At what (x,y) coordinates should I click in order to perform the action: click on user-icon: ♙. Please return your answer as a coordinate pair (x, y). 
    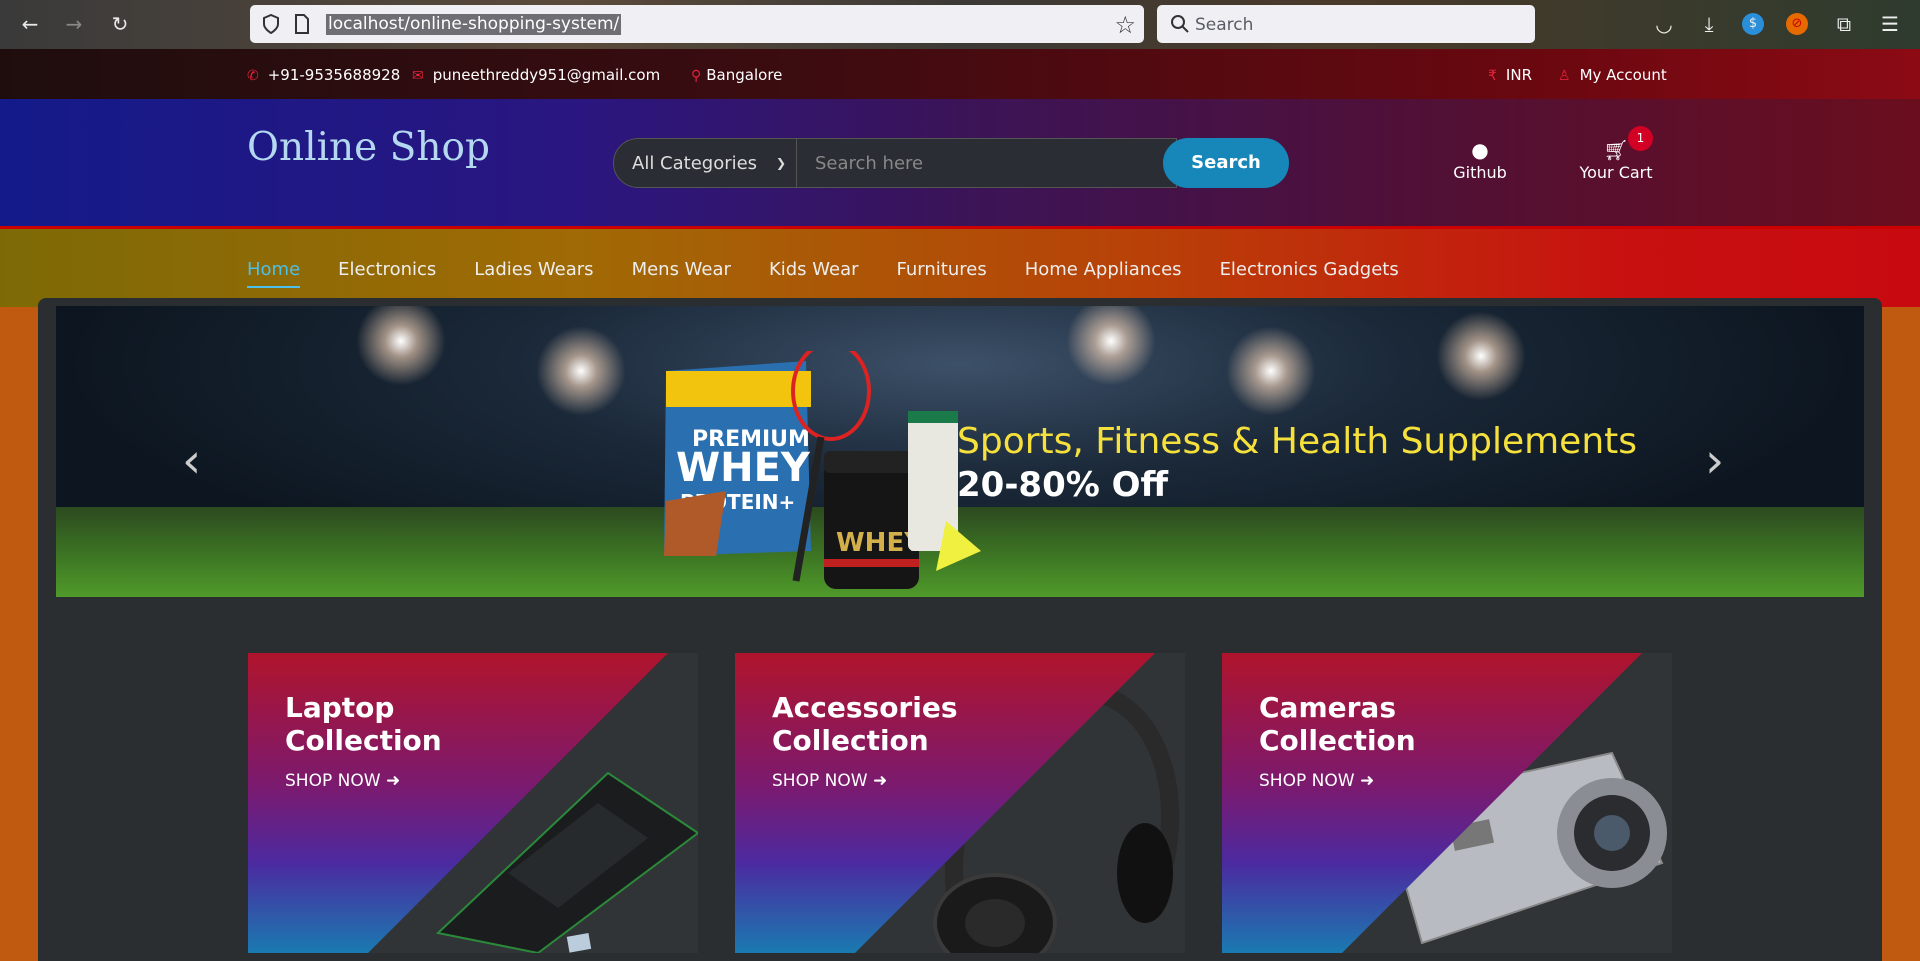
    Looking at the image, I should click on (1564, 76).